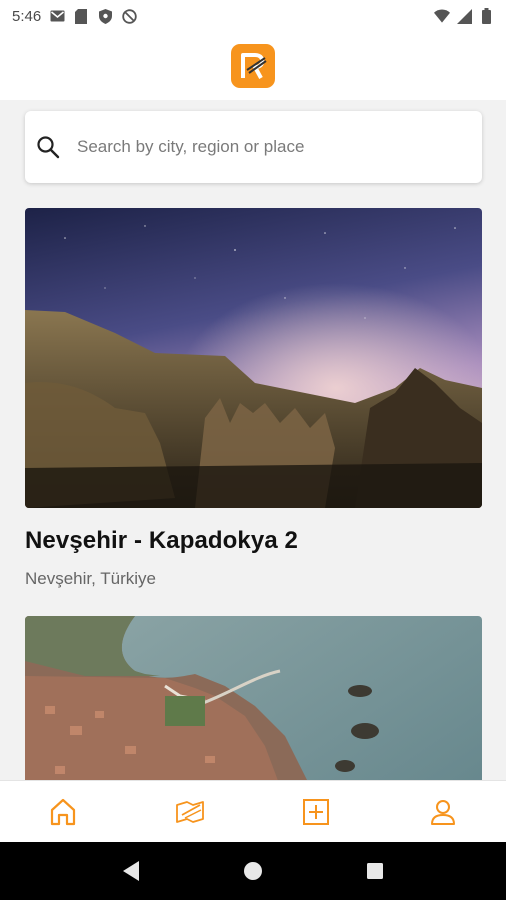 This screenshot has height=900, width=506. I want to click on at-sign-icon, so click(129, 16).